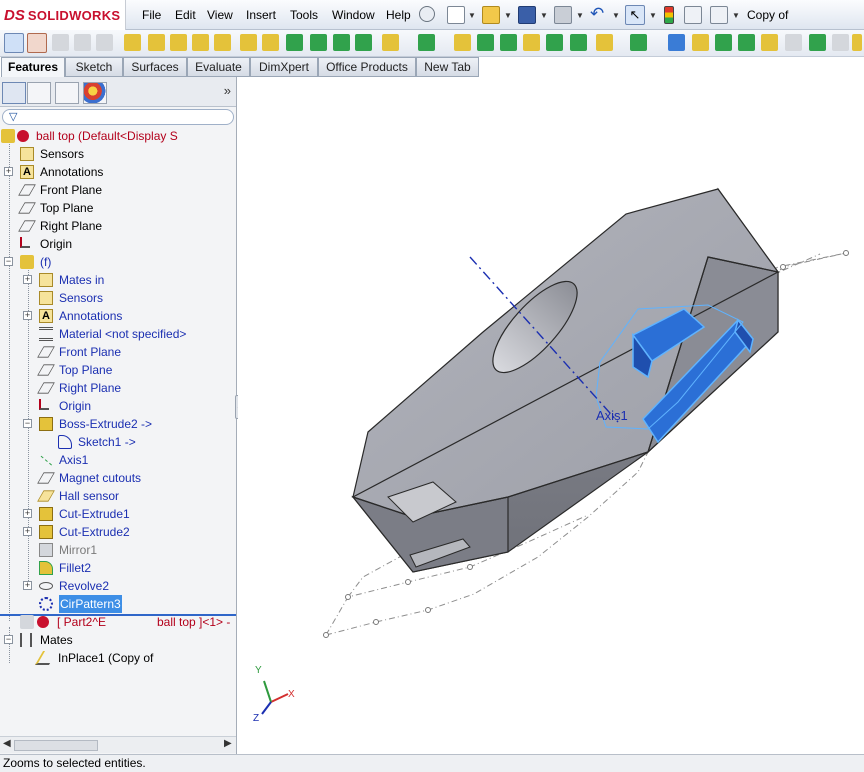 The image size is (864, 772). I want to click on tree-item-sub-front-plane: Front Plane, so click(118, 352).